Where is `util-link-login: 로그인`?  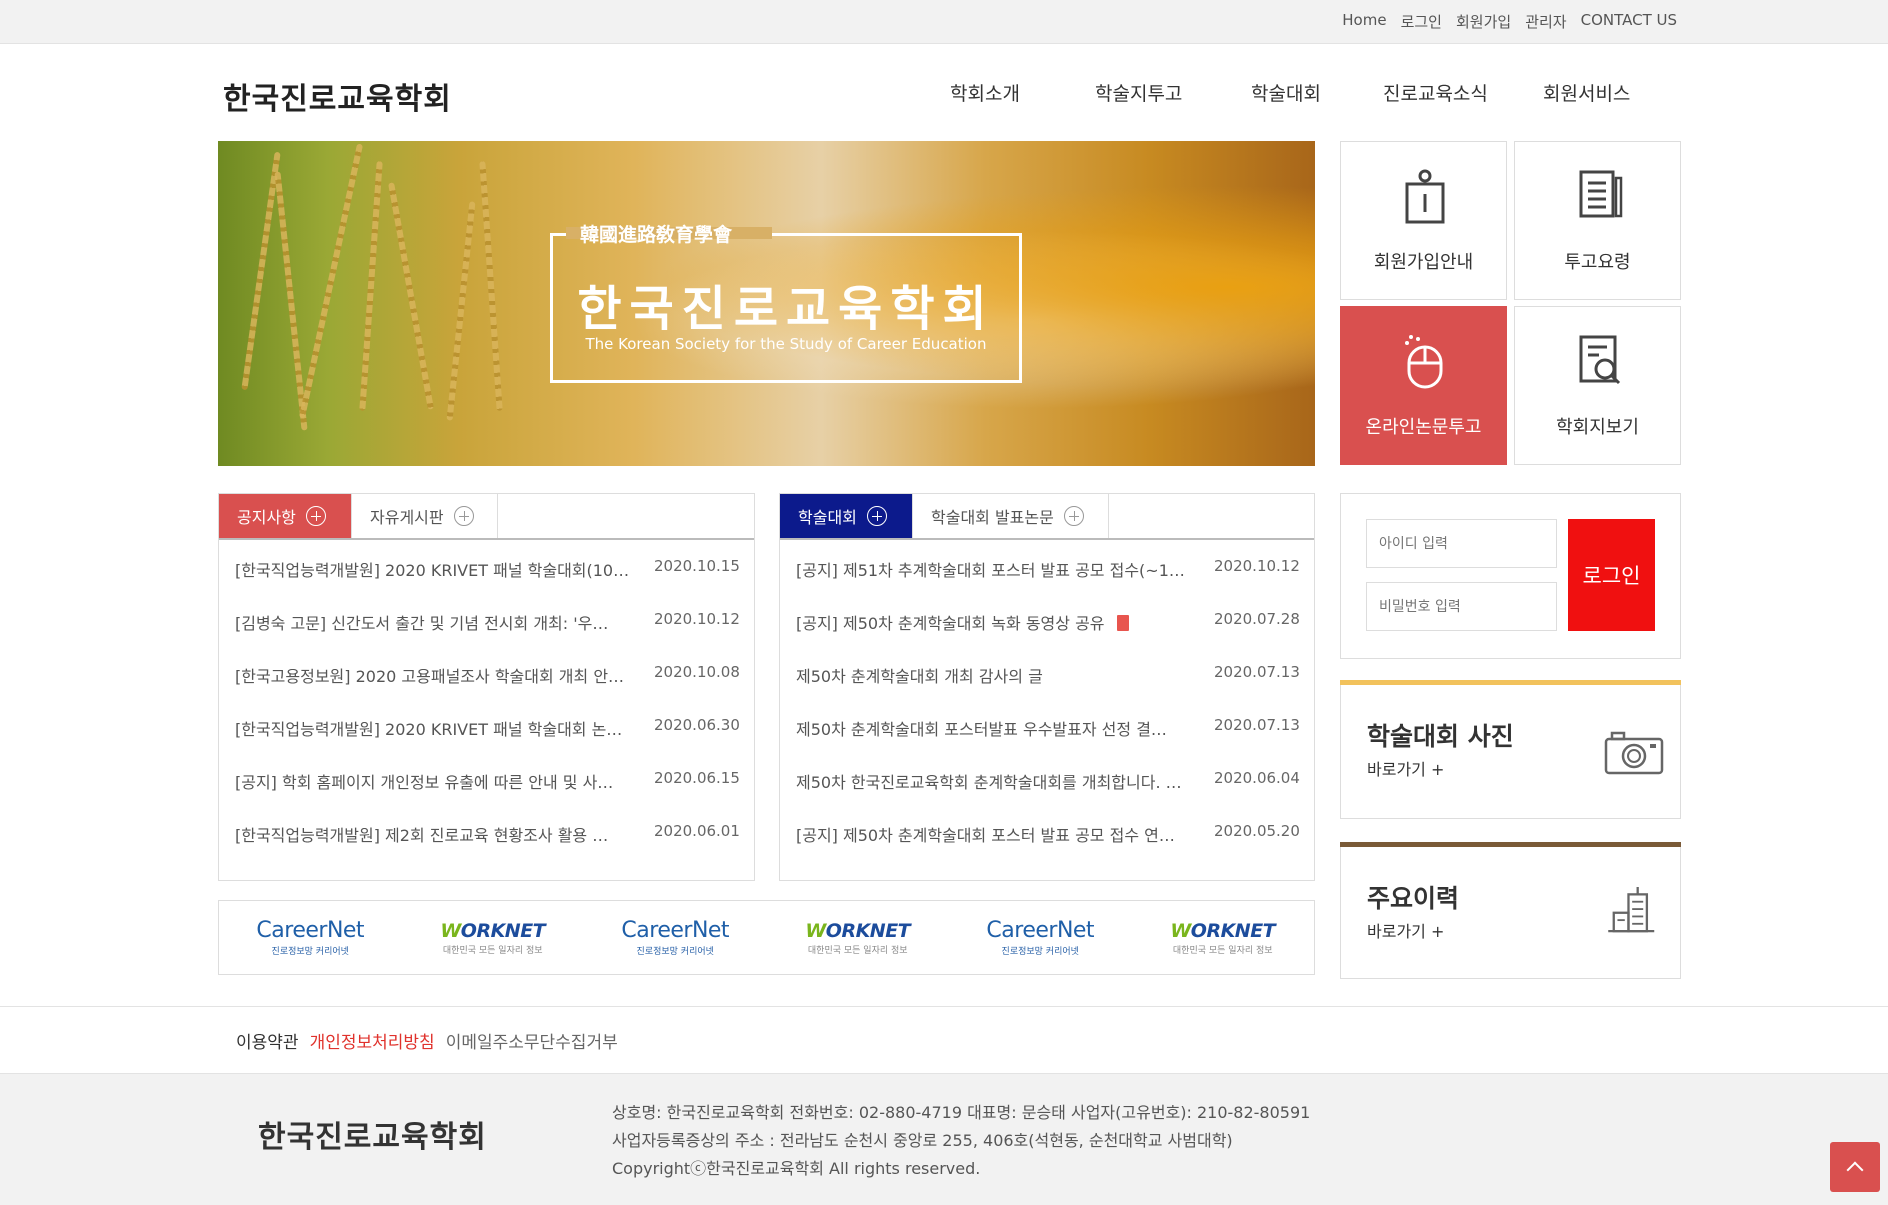
util-link-login: 로그인 is located at coordinates (1421, 21).